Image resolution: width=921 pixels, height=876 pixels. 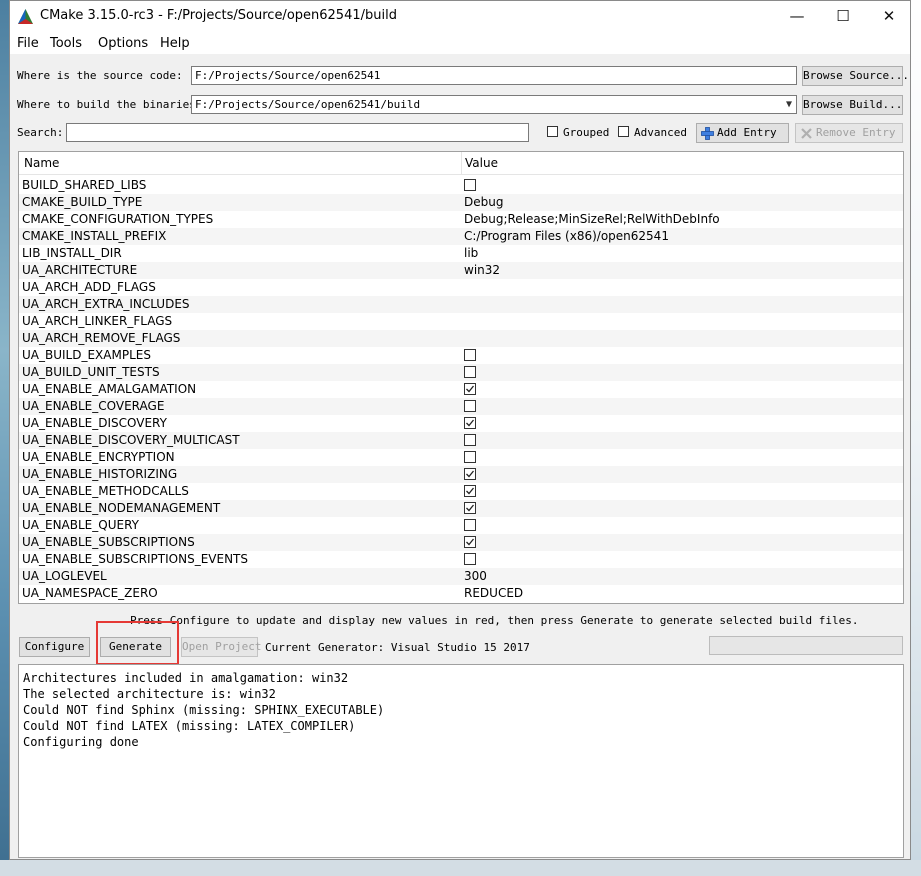 I want to click on table-row: UA_ENABLE_AMALGAMATION, so click(x=461, y=389).